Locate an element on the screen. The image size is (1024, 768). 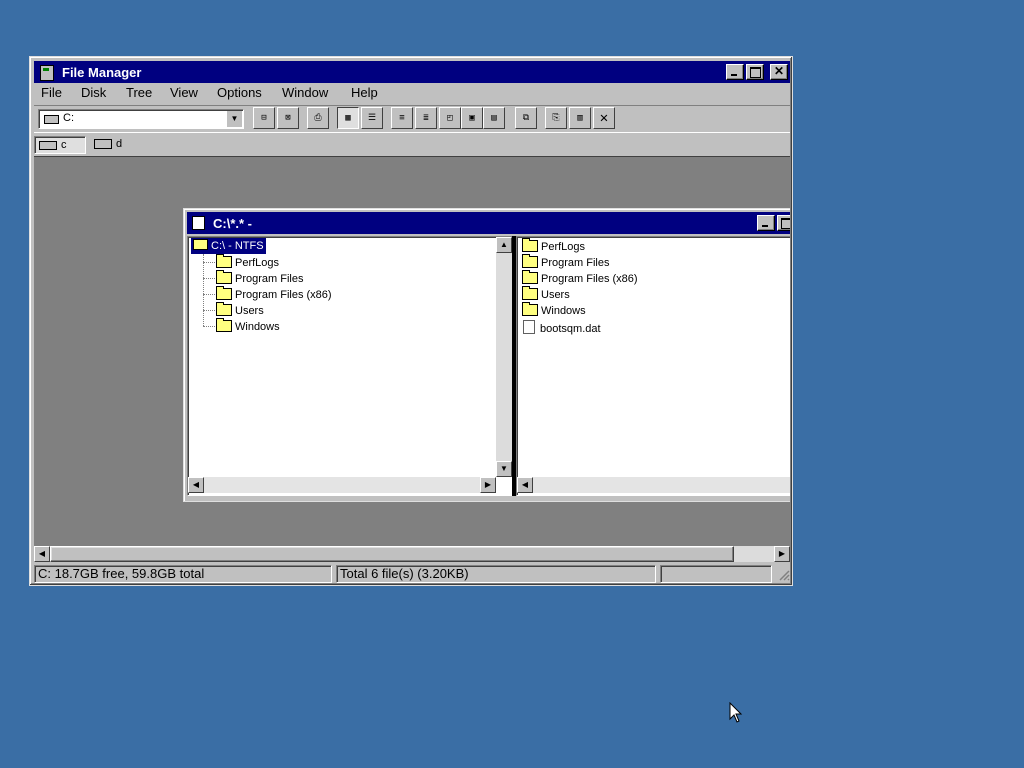
list-item: Program Files is located at coordinates (565, 262).